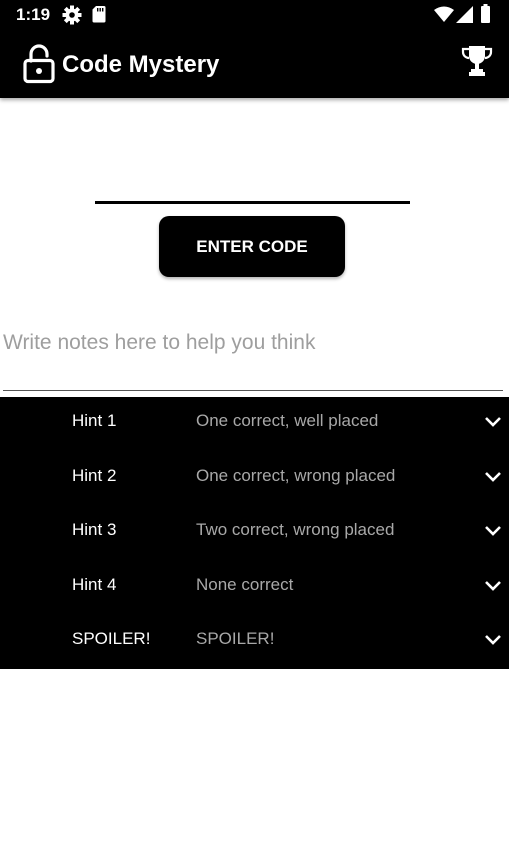 This screenshot has height=848, width=509. I want to click on code-input, so click(254, 181).